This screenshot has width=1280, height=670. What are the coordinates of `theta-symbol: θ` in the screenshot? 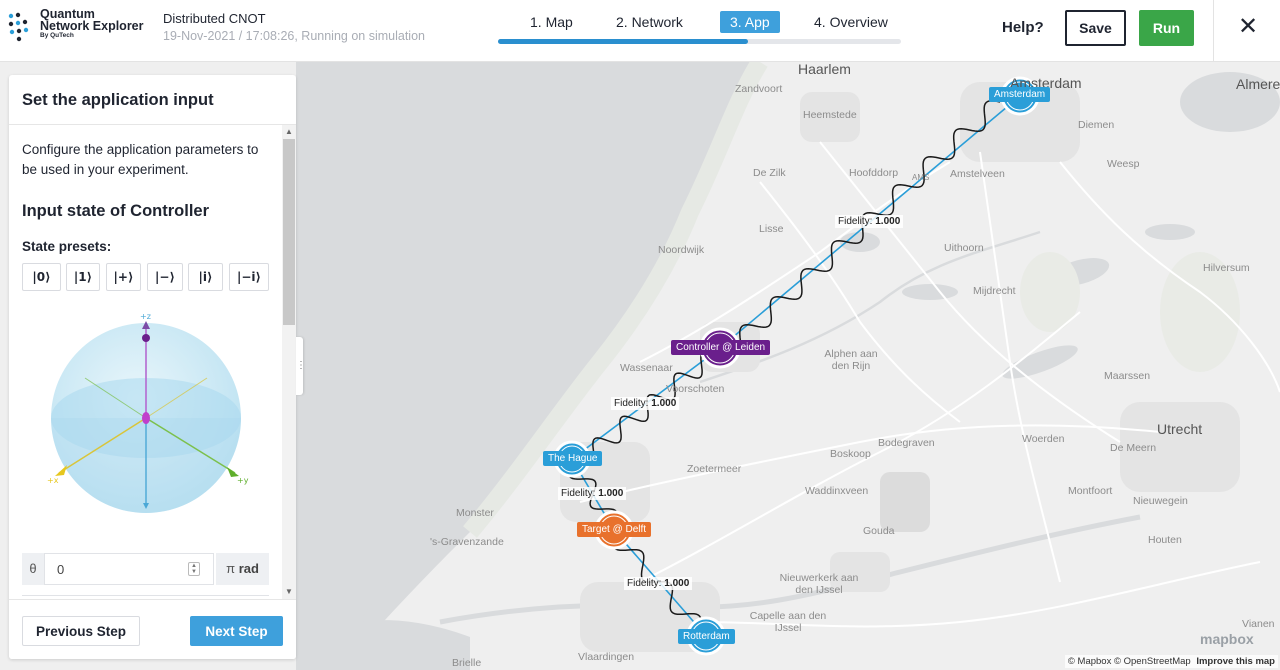 It's located at (33, 569).